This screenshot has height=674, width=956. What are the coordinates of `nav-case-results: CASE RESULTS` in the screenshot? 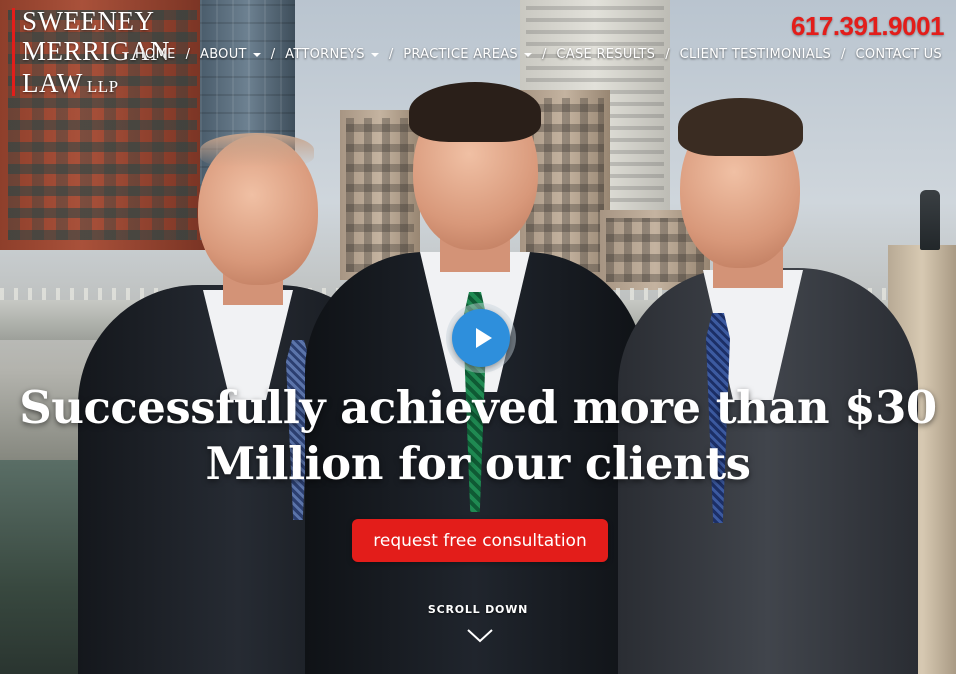 It's located at (605, 54).